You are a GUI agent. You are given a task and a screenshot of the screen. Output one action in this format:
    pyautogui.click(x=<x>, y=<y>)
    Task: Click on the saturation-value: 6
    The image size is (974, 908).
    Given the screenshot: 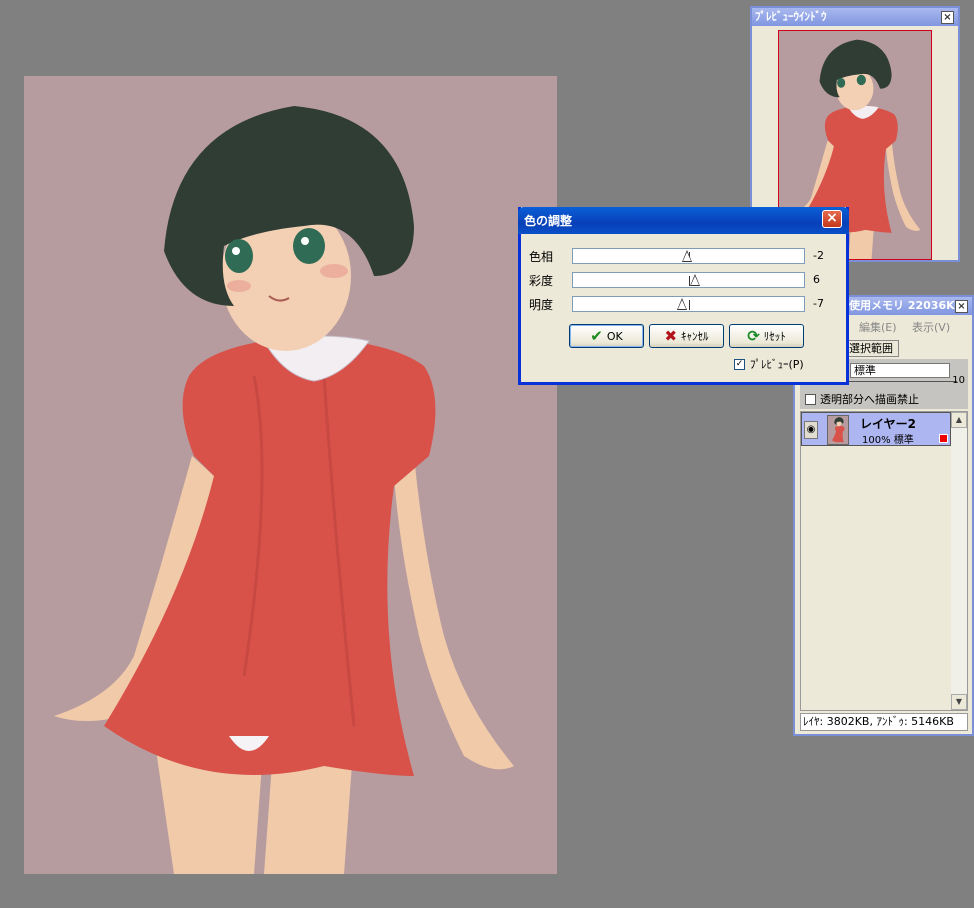 What is the action you would take?
    pyautogui.click(x=816, y=279)
    